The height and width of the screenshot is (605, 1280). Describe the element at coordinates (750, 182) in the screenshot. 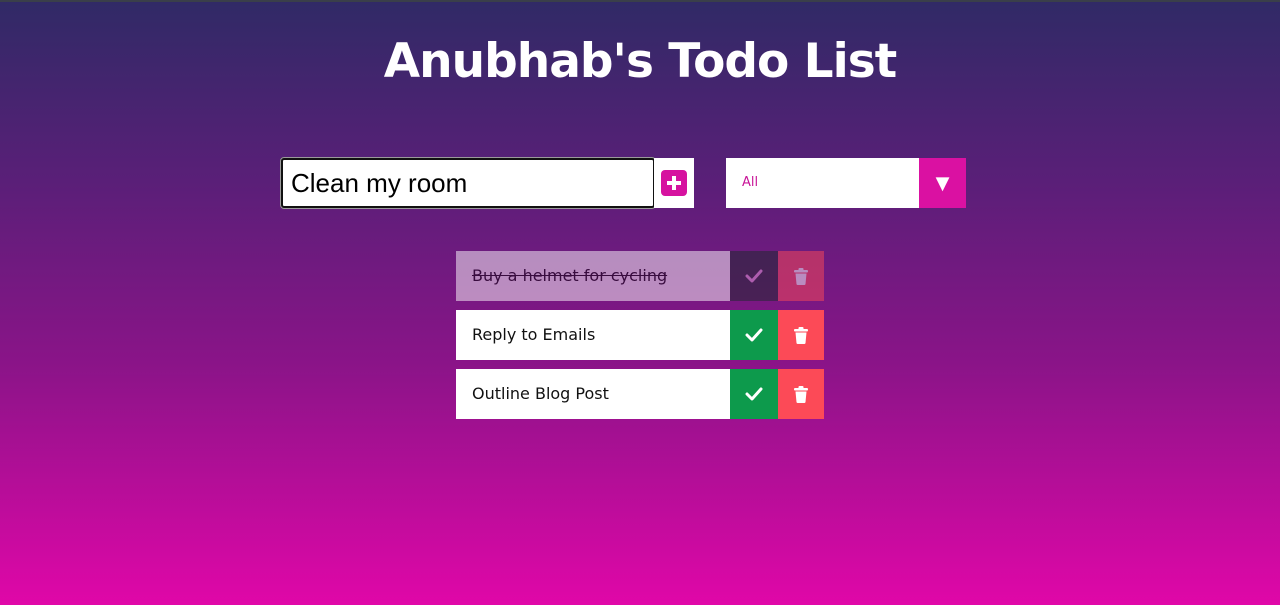

I see `filter-selected-value: All` at that location.